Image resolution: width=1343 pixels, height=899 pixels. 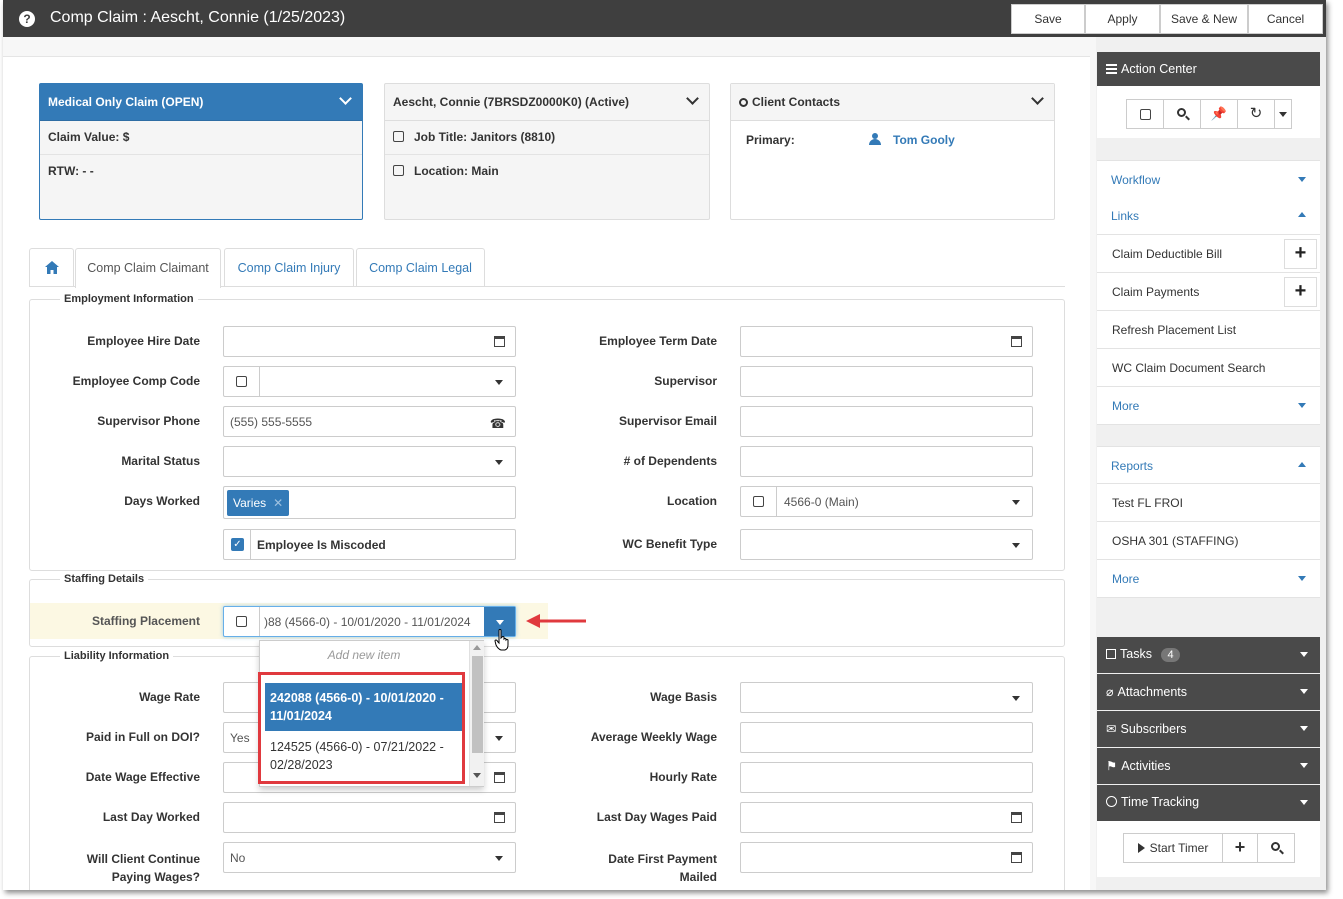 I want to click on claim-card-header: Medical Only Claim (OPEN), so click(x=201, y=102).